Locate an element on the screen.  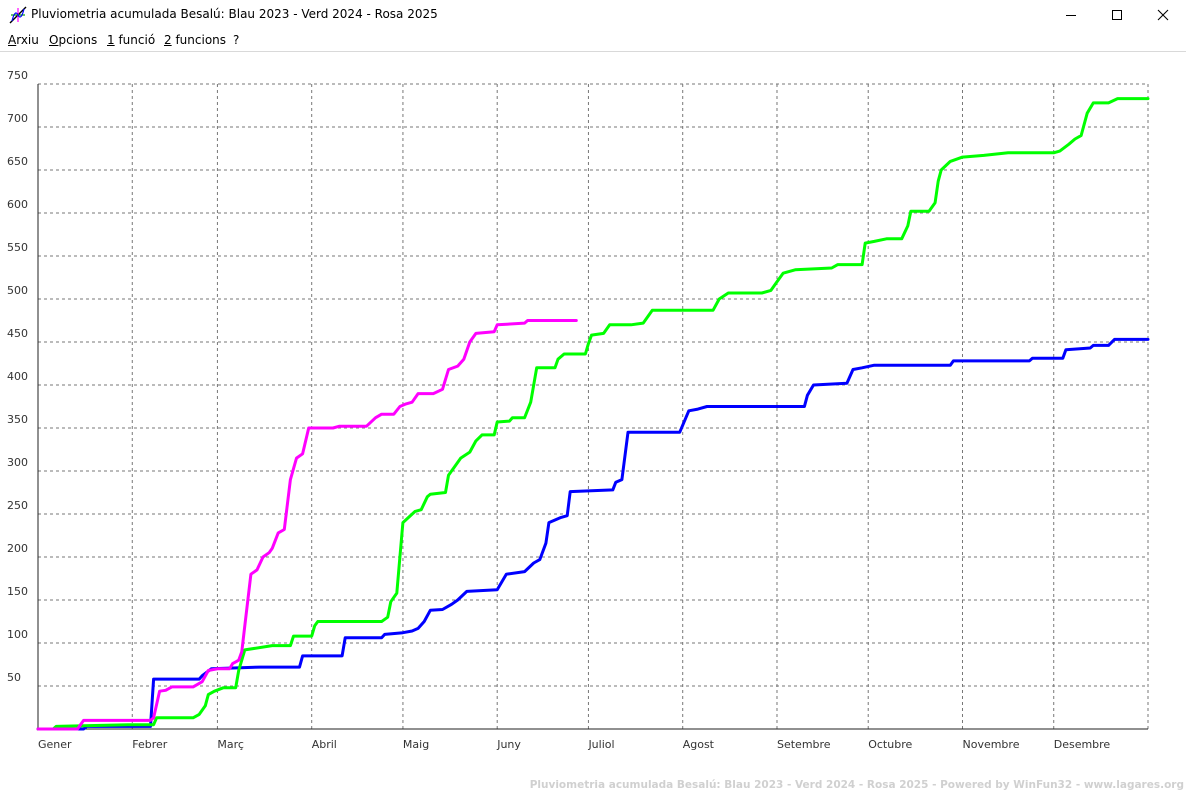
x-tick-label: Octubre is located at coordinates (890, 744).